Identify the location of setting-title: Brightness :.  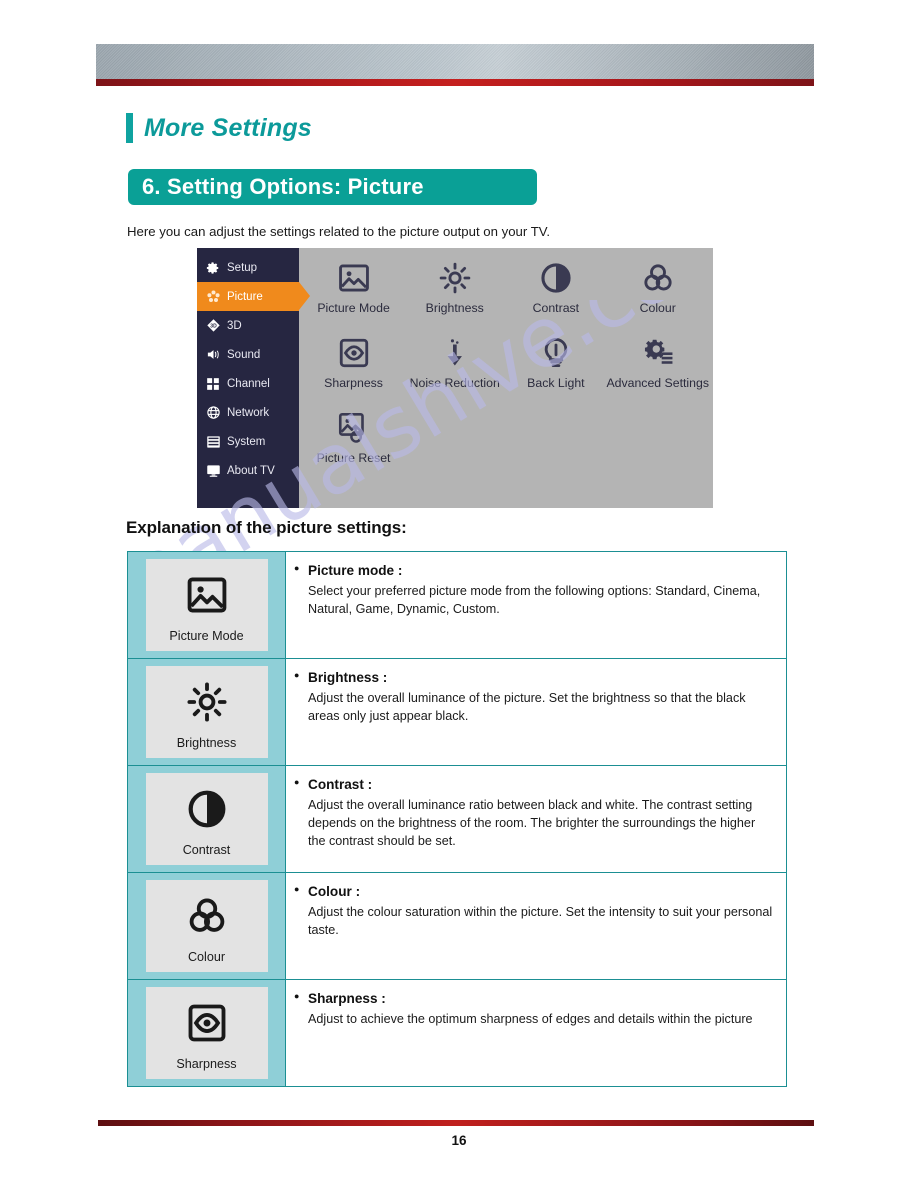
(534, 677).